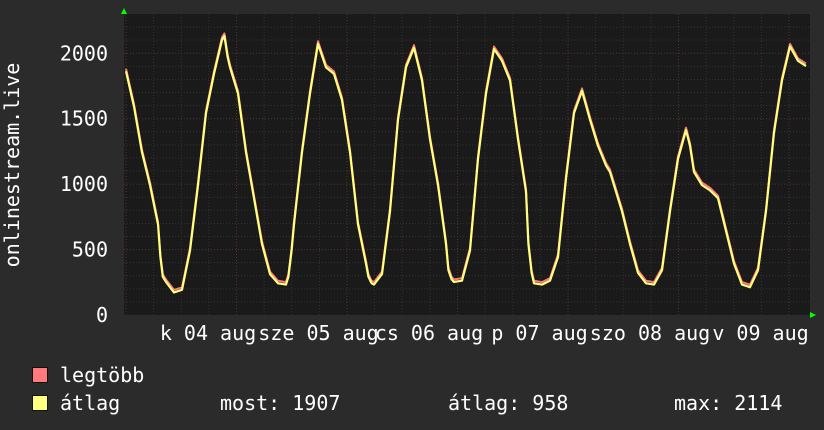 This screenshot has width=824, height=430. What do you see at coordinates (539, 333) in the screenshot?
I see `x-tick-label: p 07 aug` at bounding box center [539, 333].